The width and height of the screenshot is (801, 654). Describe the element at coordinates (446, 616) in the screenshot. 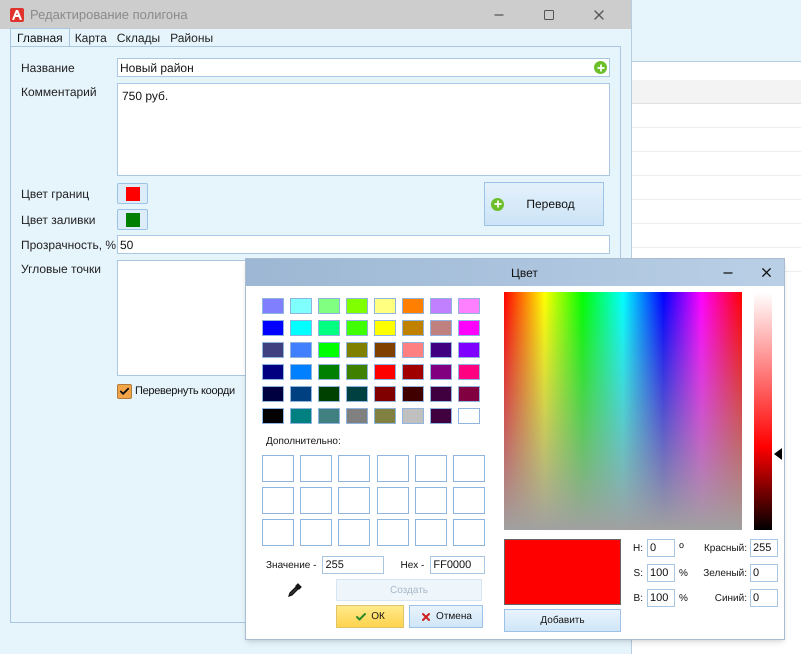

I see `cancel-button: Отмена` at that location.